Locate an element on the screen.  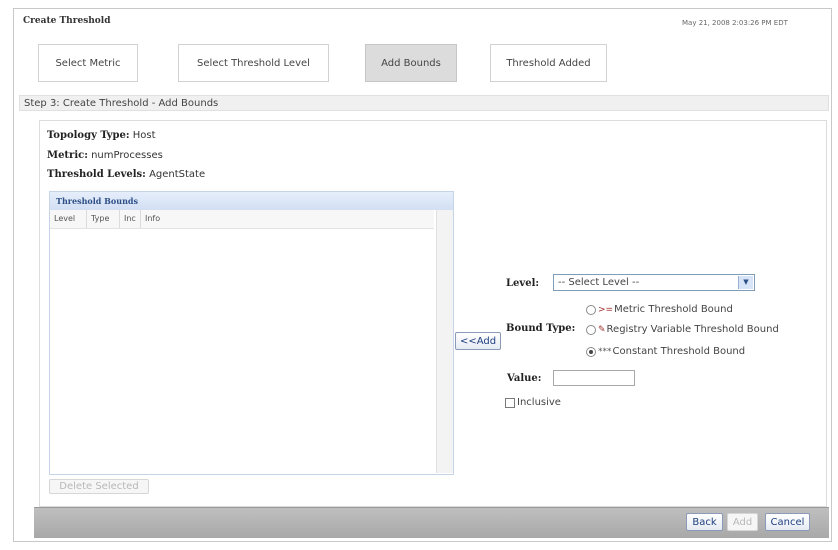
column-header-inc: Inc is located at coordinates (130, 219).